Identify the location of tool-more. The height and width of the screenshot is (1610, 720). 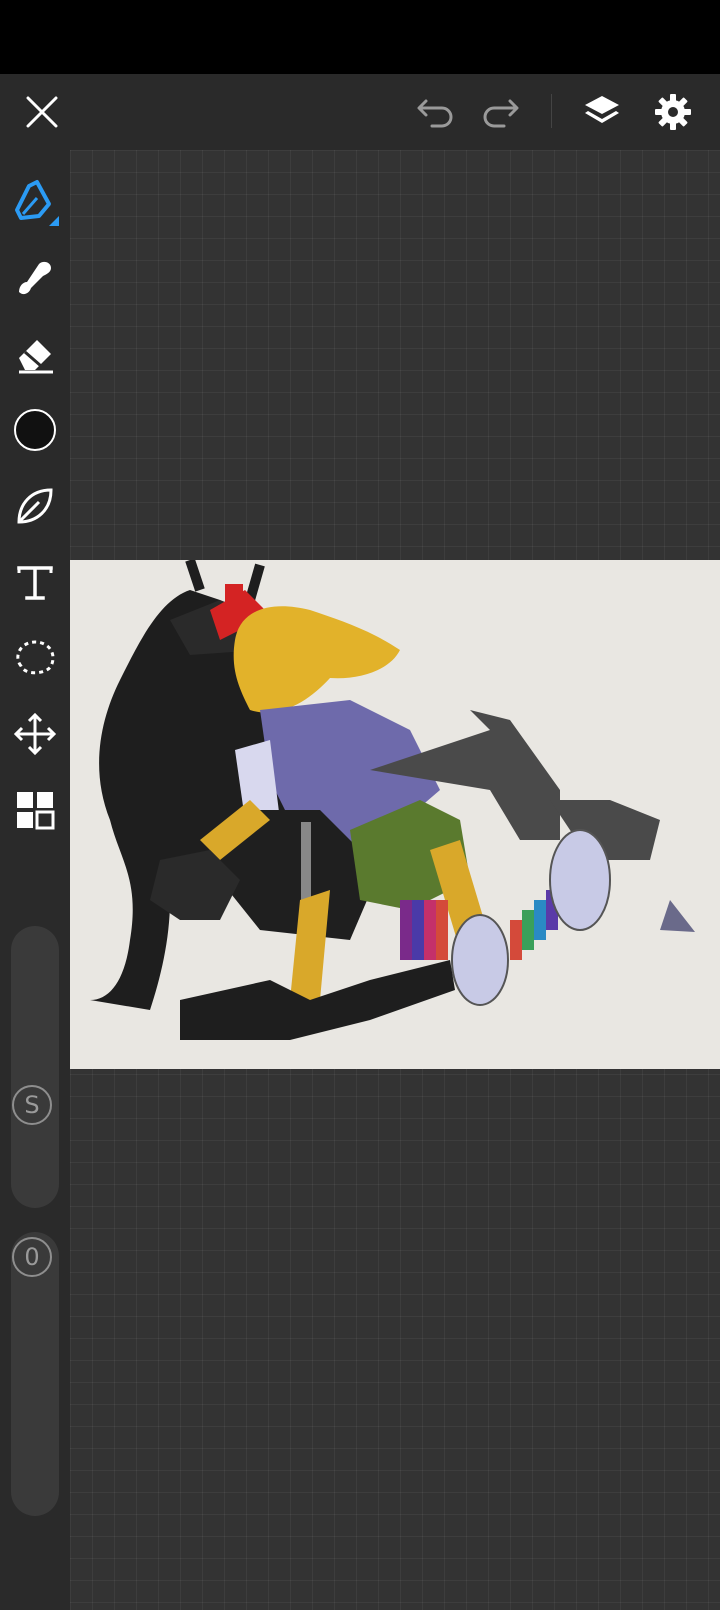
(35, 810).